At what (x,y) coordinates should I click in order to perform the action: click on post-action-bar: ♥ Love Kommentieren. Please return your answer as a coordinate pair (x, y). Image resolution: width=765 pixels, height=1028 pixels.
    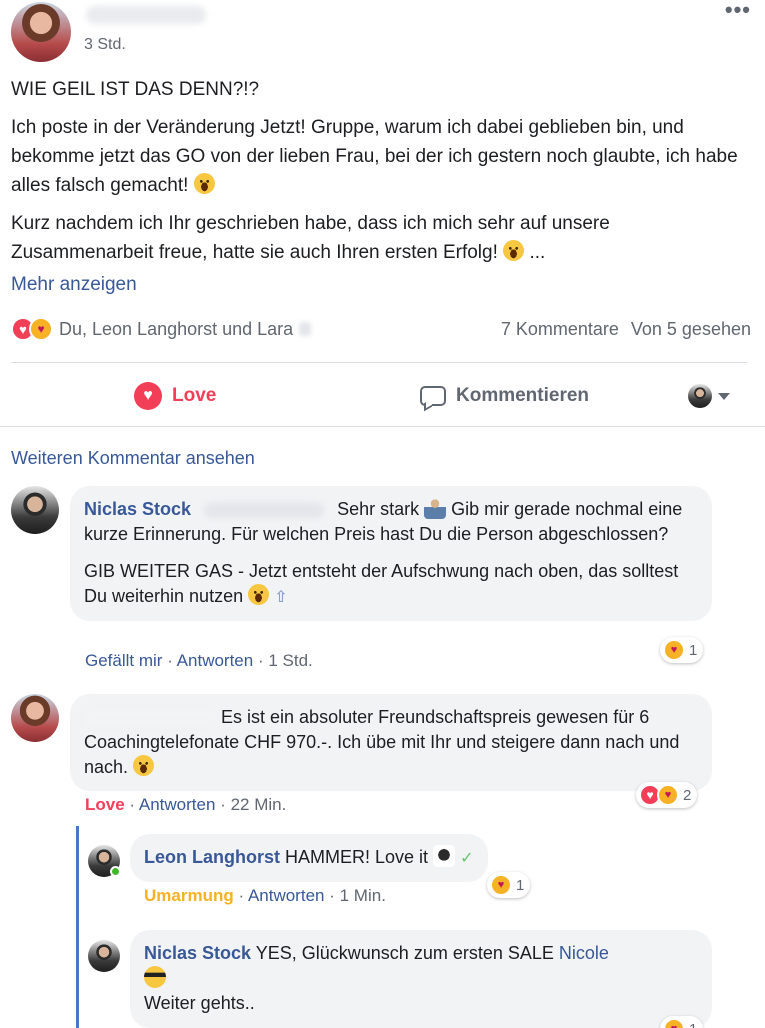
    Looking at the image, I should click on (382, 396).